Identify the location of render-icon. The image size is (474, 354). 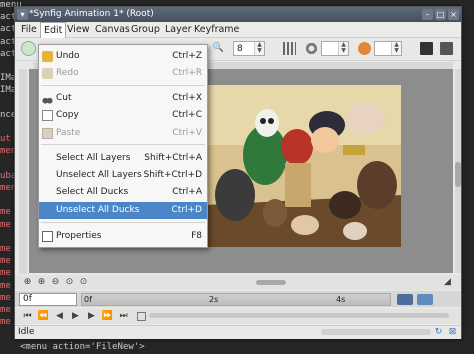
(364, 48).